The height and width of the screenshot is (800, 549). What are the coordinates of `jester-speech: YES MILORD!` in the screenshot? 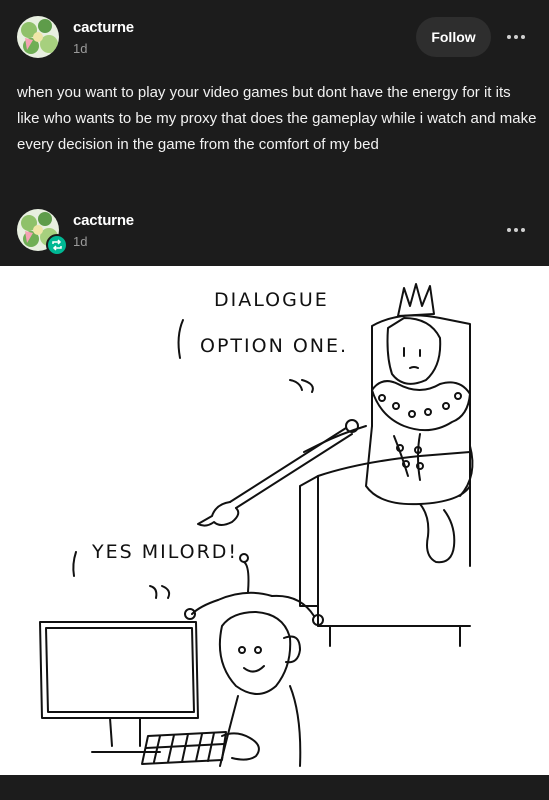 It's located at (164, 552).